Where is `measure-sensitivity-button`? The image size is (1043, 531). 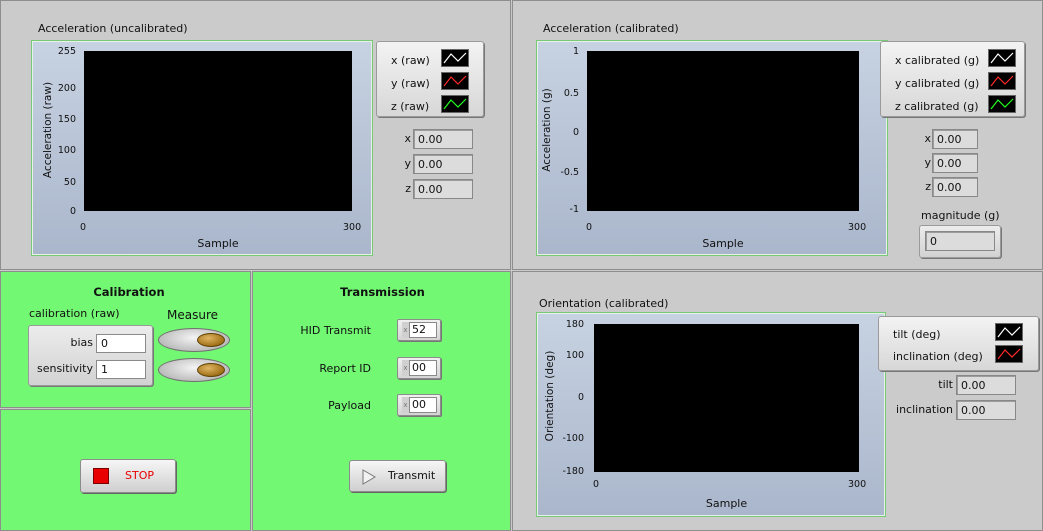 measure-sensitivity-button is located at coordinates (194, 370).